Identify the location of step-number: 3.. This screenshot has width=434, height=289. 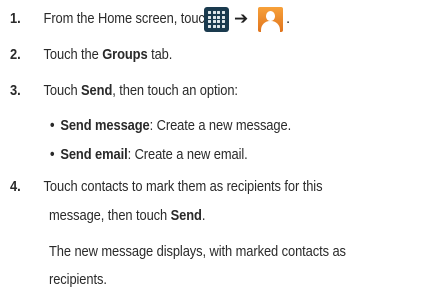
(15, 90).